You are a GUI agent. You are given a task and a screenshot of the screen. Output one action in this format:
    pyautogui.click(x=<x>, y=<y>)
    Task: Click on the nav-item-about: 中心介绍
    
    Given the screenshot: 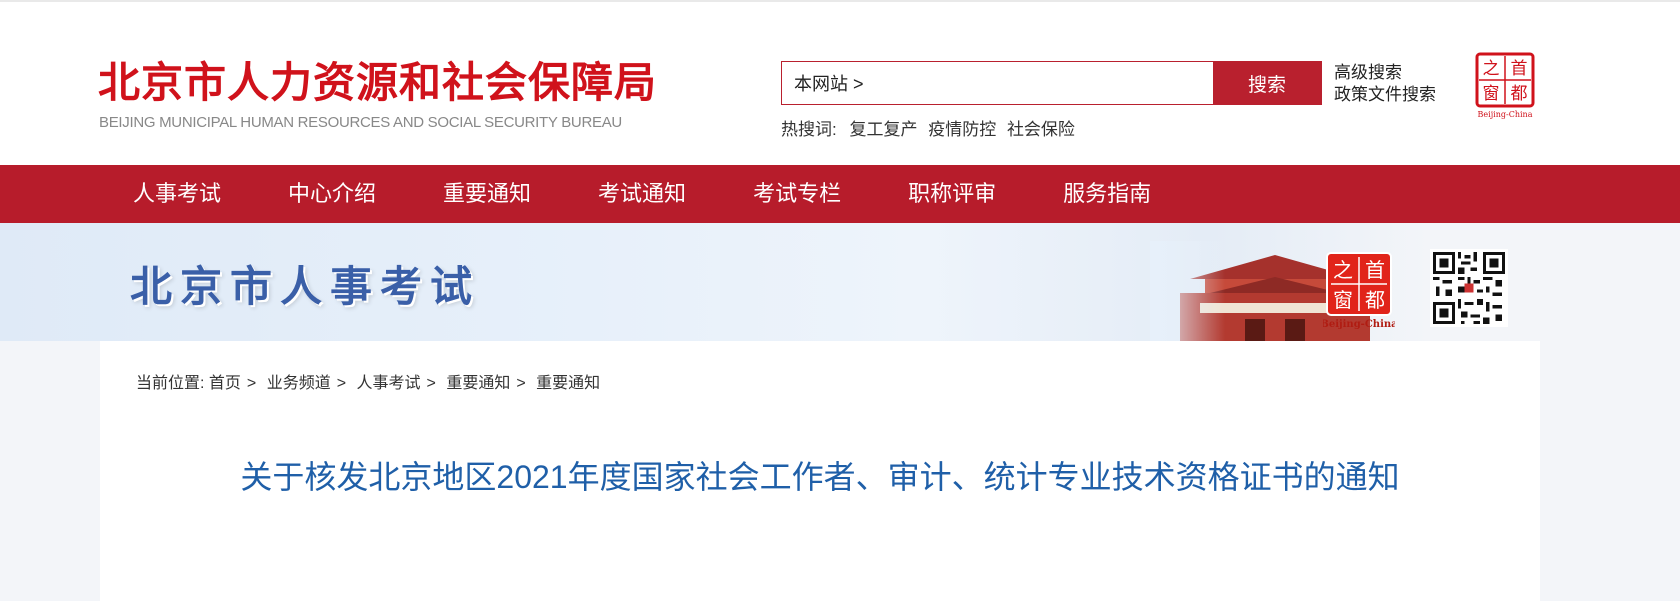 What is the action you would take?
    pyautogui.click(x=332, y=194)
    